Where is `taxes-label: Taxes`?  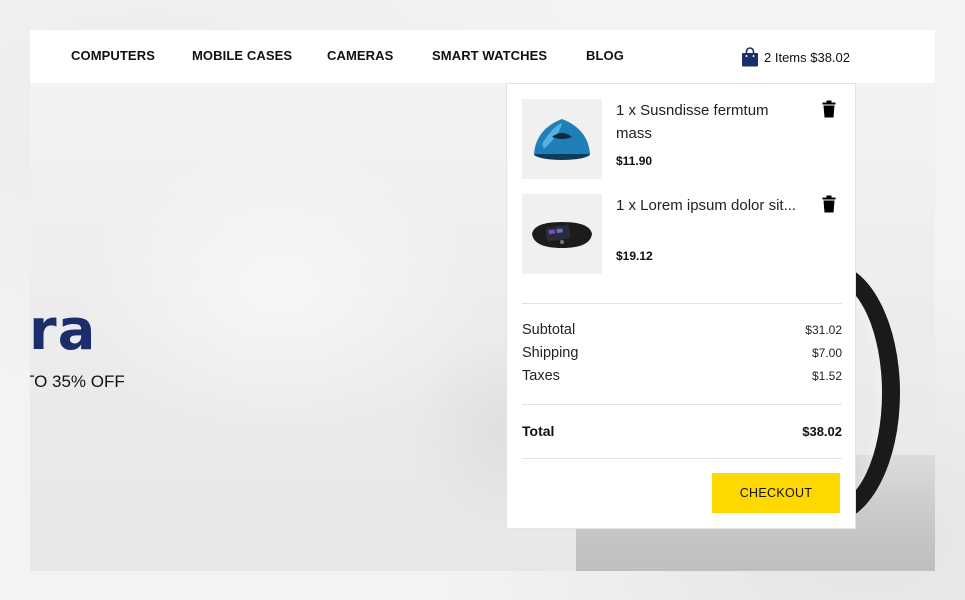
taxes-label: Taxes is located at coordinates (541, 376).